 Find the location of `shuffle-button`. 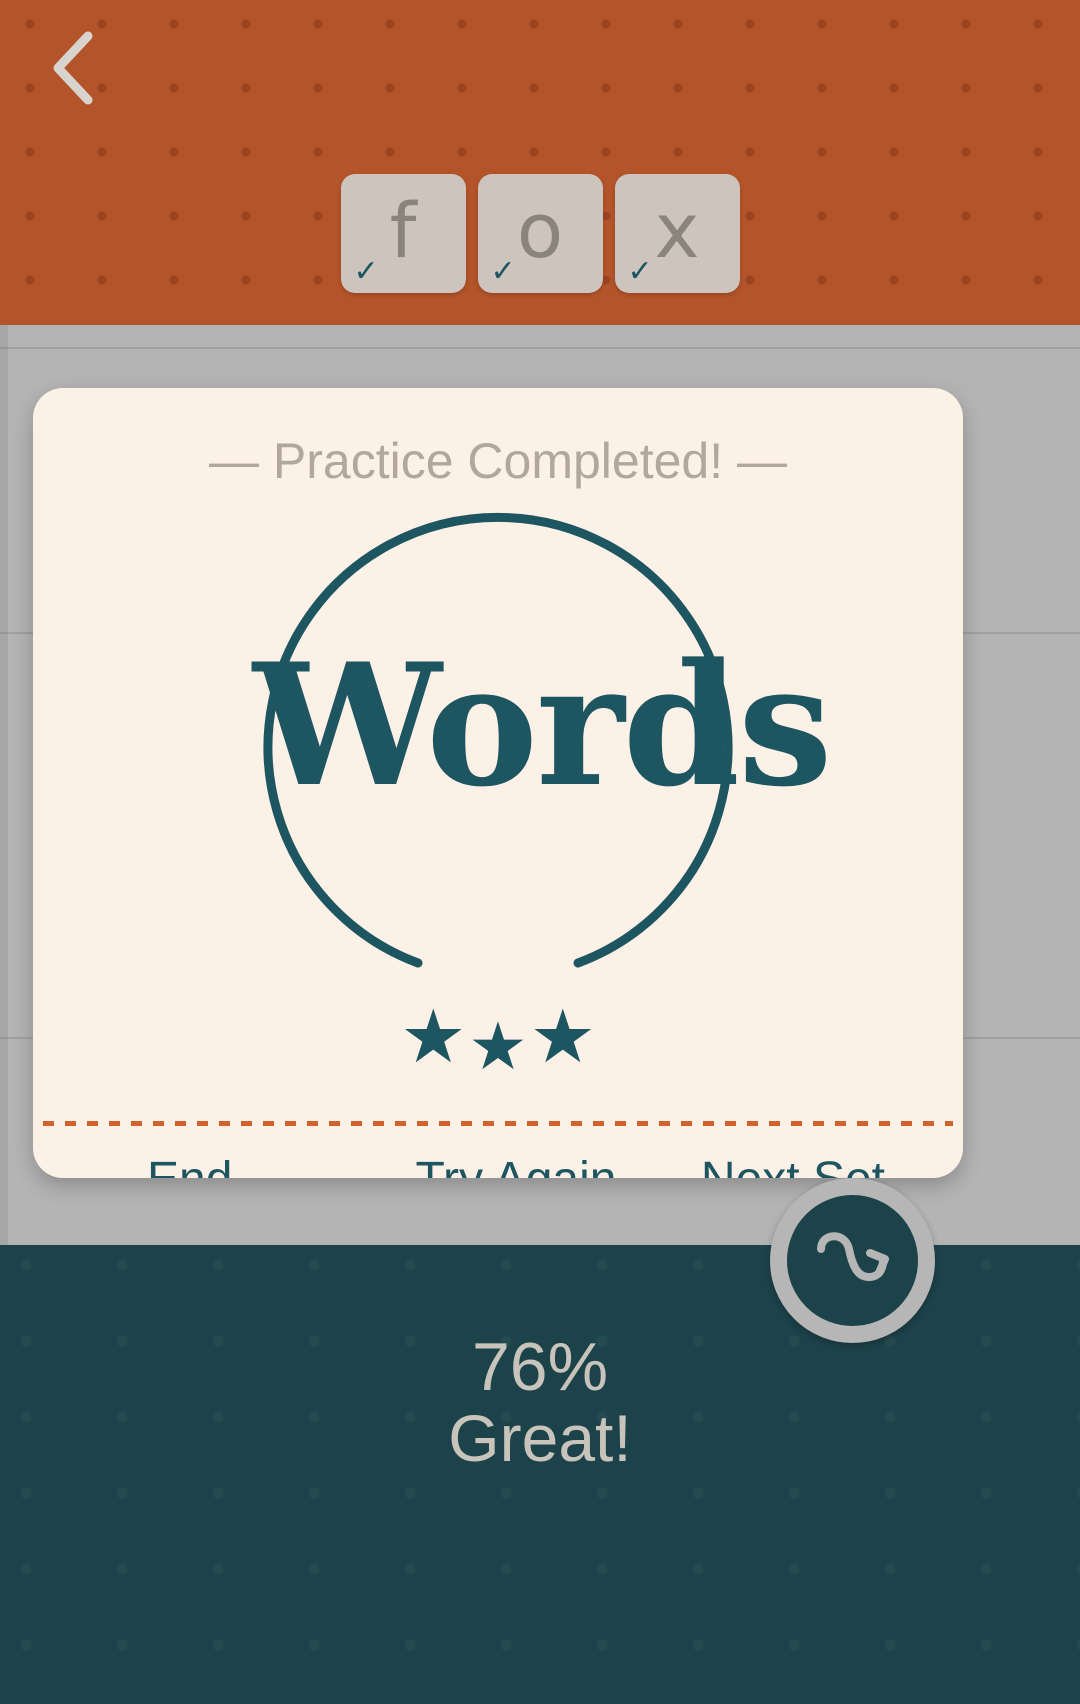

shuffle-button is located at coordinates (852, 1260).